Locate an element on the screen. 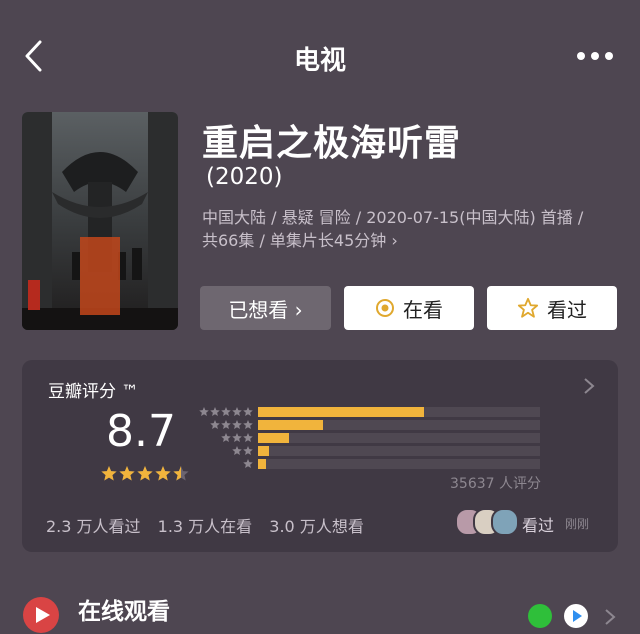  distribution-row-5-star is located at coordinates (369, 412).